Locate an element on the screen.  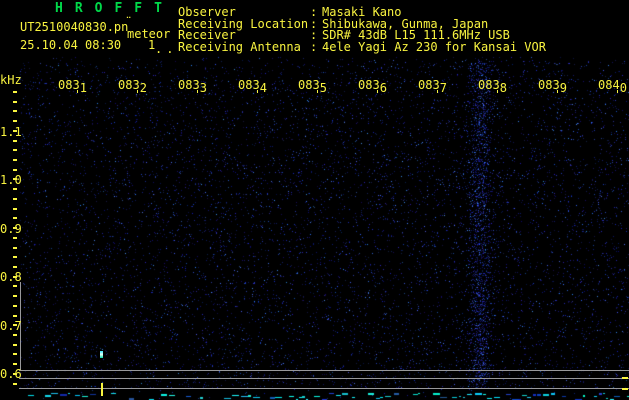
right-edge-mark-upper is located at coordinates (625, 378).